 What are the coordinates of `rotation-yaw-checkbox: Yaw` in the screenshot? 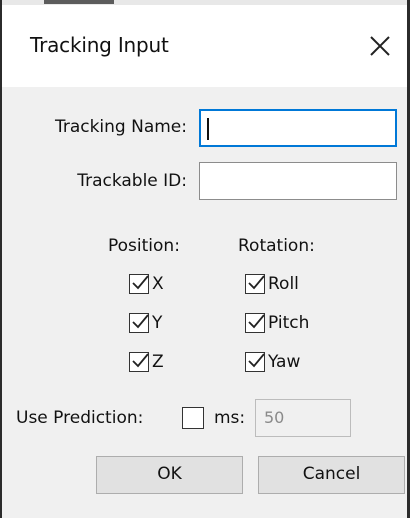 It's located at (272, 362).